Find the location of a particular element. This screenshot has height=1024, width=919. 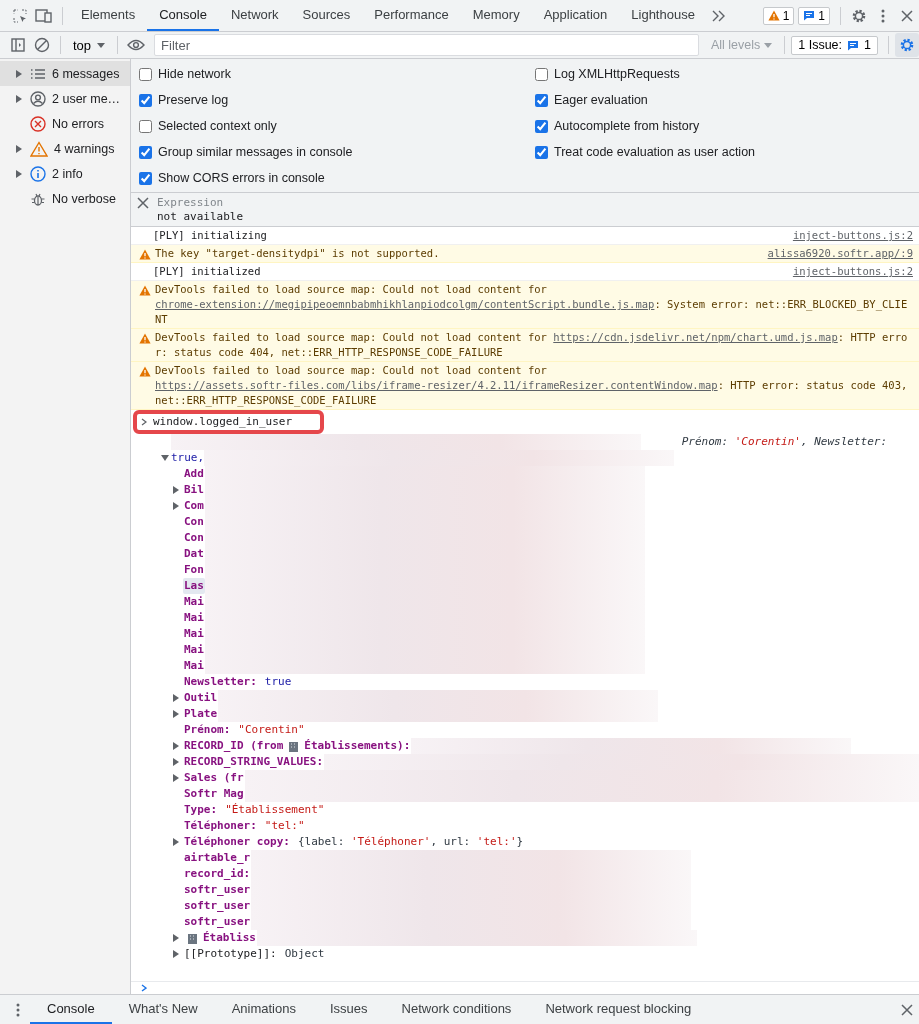

property-value: Object is located at coordinates (304, 954).